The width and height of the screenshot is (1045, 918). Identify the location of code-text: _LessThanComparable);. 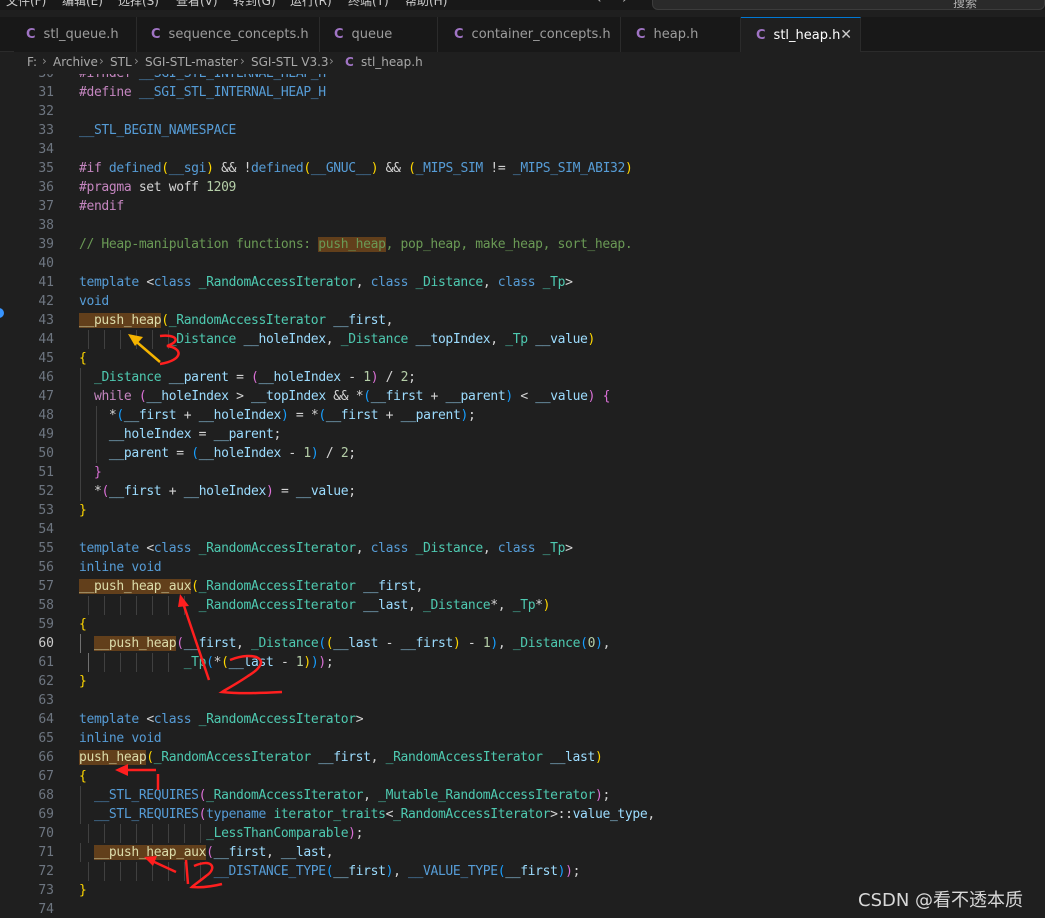
(285, 833).